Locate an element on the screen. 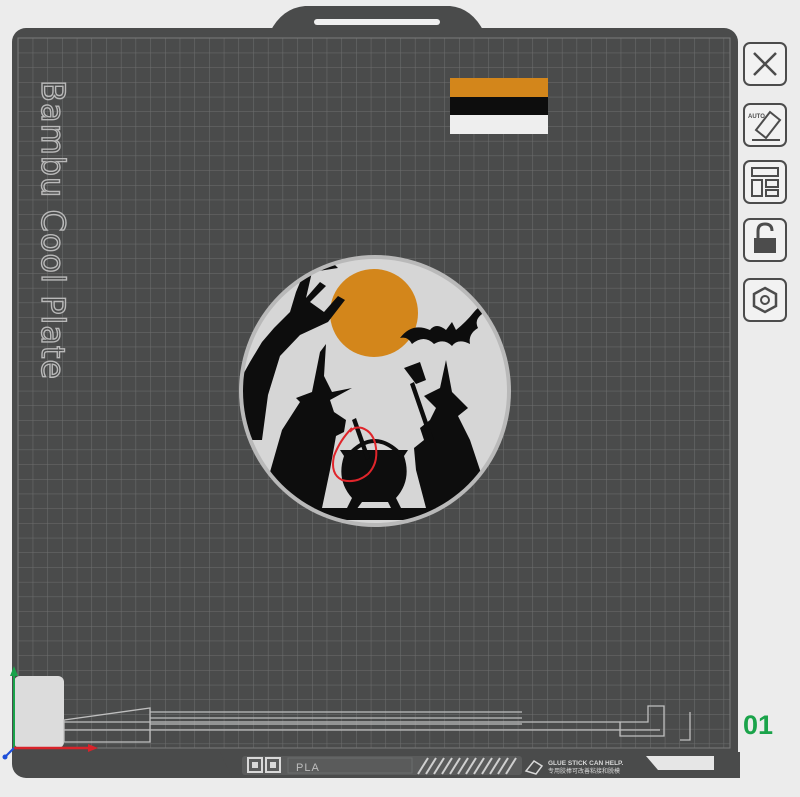  model-halloween-witches-disc is located at coordinates (374, 391).